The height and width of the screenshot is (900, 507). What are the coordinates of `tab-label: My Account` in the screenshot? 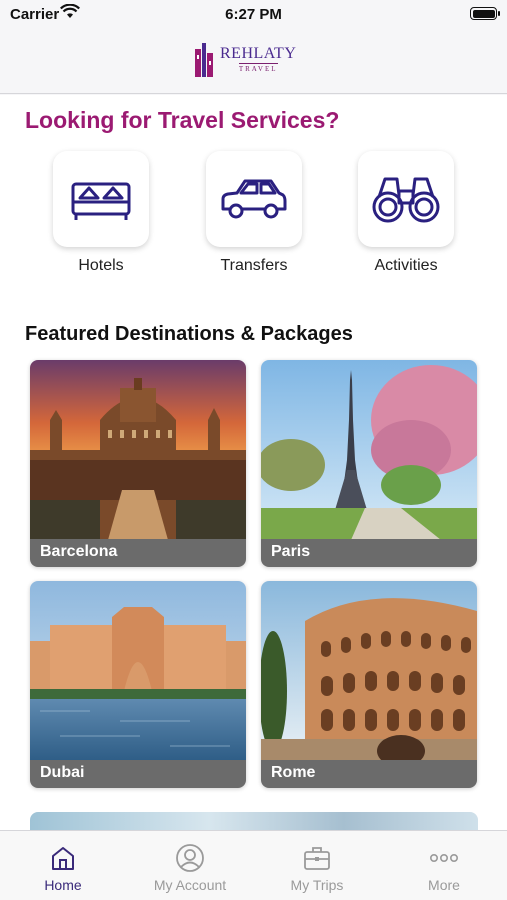 It's located at (190, 885).